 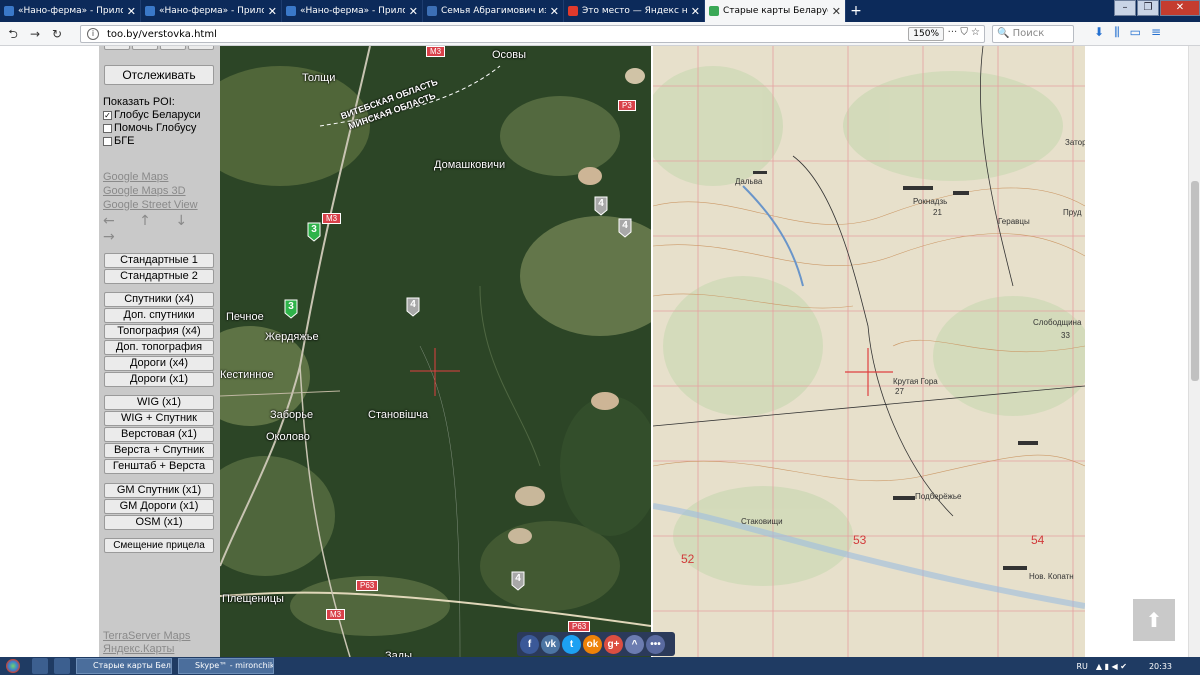 What do you see at coordinates (159, 347) in the screenshot?
I see `layer-button: Доп. топография` at bounding box center [159, 347].